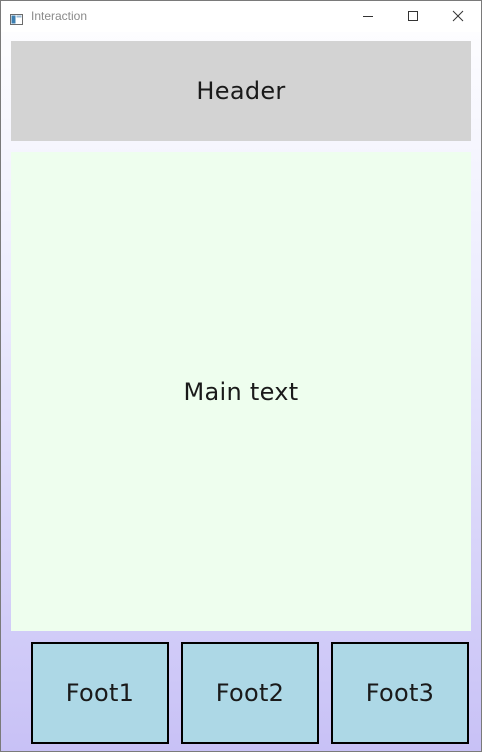  I want to click on close-button, so click(458, 16).